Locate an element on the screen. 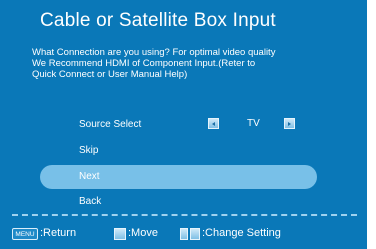  description-line-3: Quick Connect or User Manual Help) is located at coordinates (110, 74).